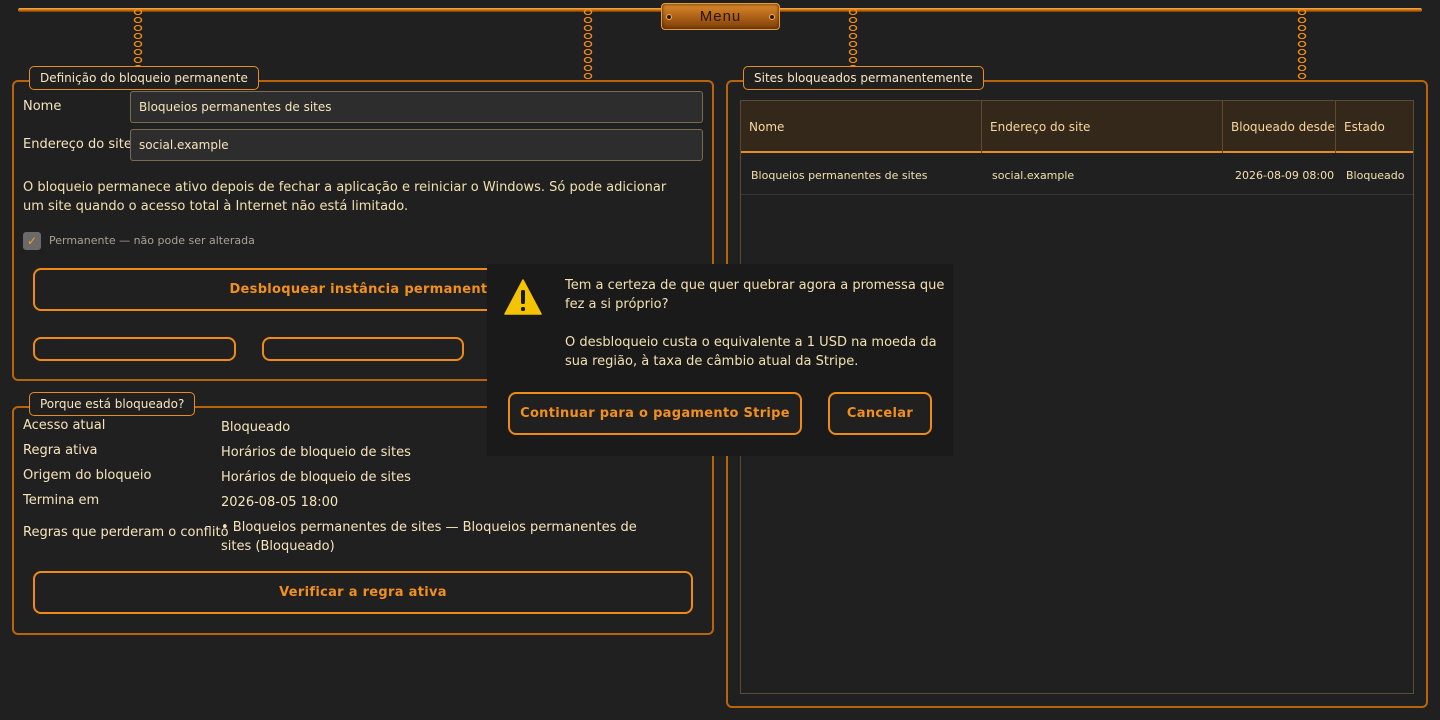  I want to click on menu-button-label: Menu, so click(720, 16).